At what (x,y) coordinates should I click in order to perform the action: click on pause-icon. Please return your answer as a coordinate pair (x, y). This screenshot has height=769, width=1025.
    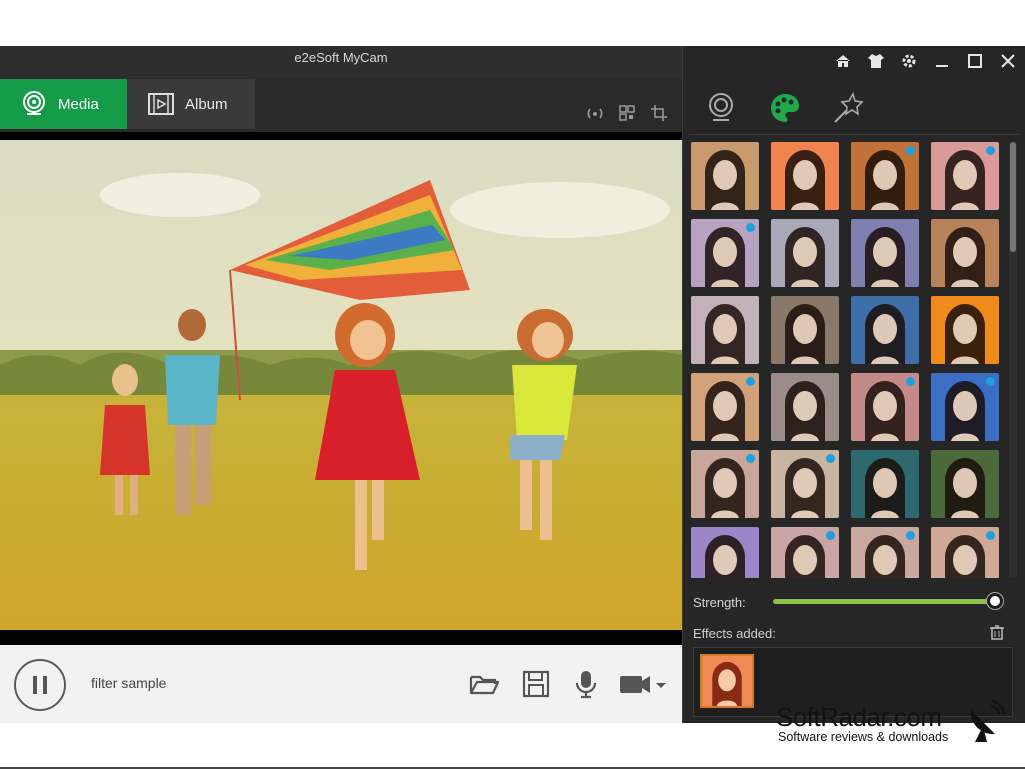
    Looking at the image, I should click on (35, 685).